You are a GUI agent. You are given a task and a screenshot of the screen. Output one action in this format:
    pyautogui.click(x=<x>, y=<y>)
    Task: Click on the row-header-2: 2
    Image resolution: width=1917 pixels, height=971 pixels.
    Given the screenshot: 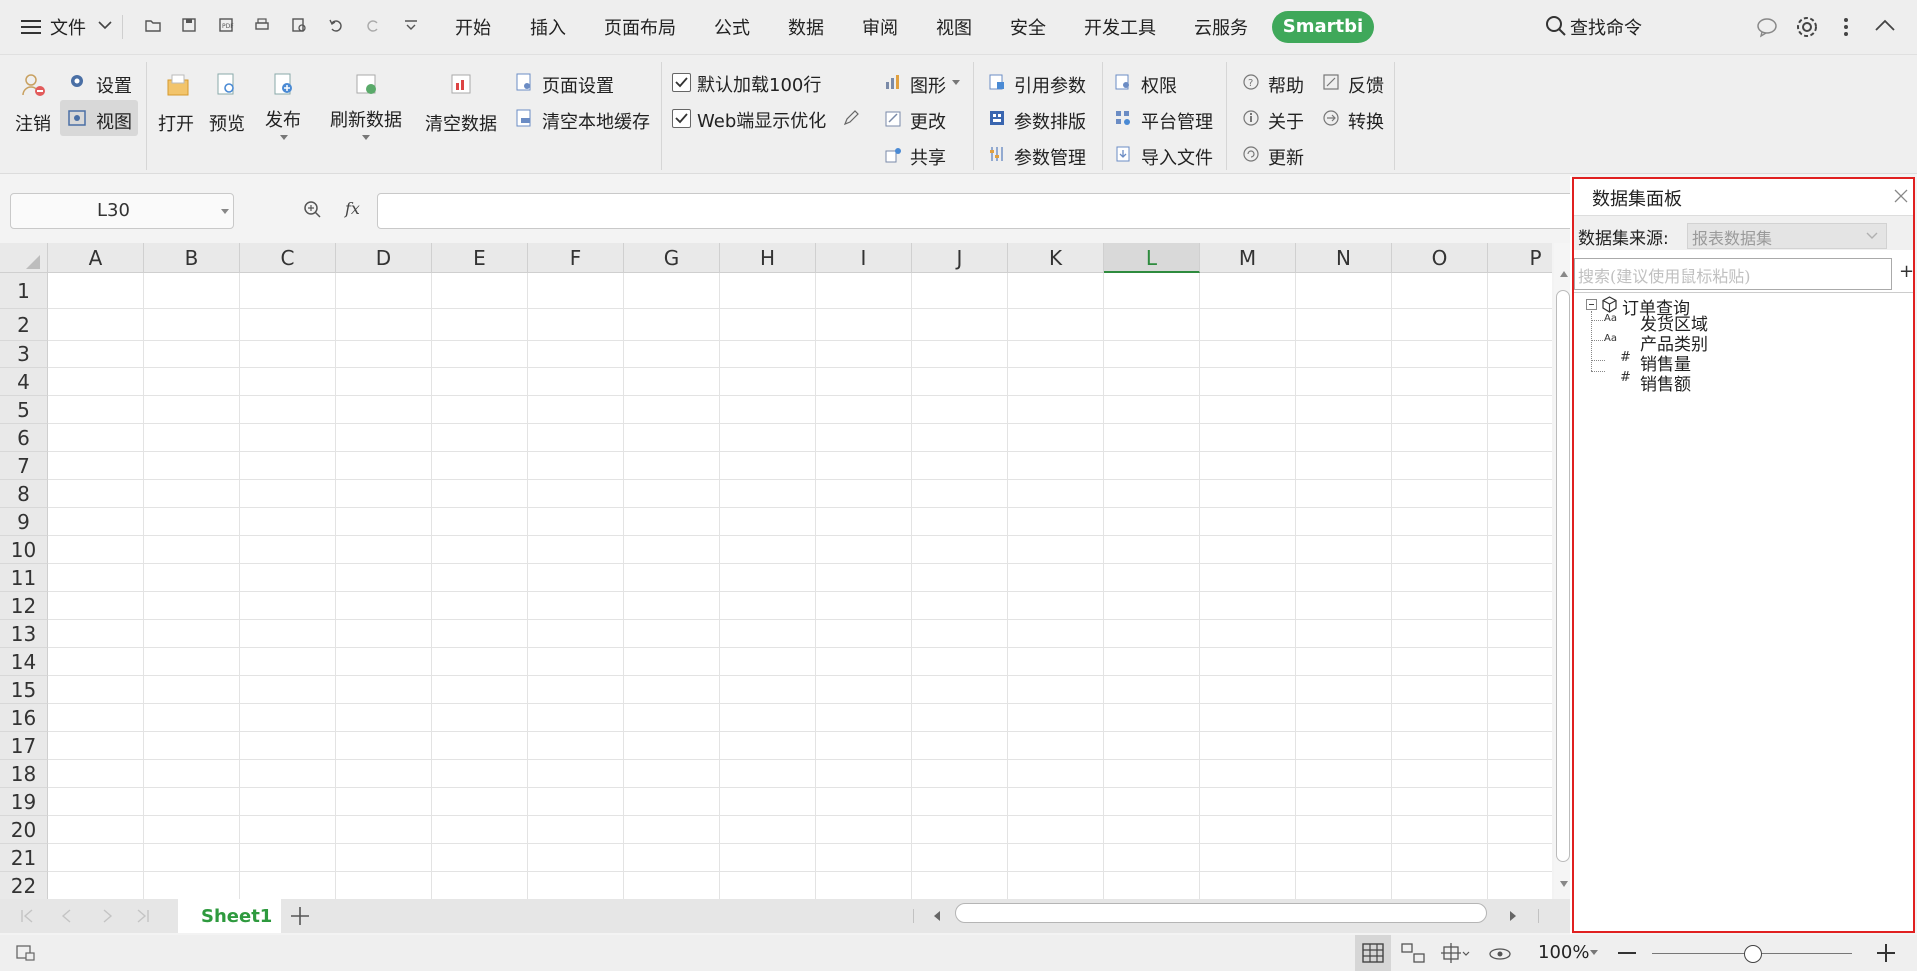 What is the action you would take?
    pyautogui.click(x=24, y=325)
    